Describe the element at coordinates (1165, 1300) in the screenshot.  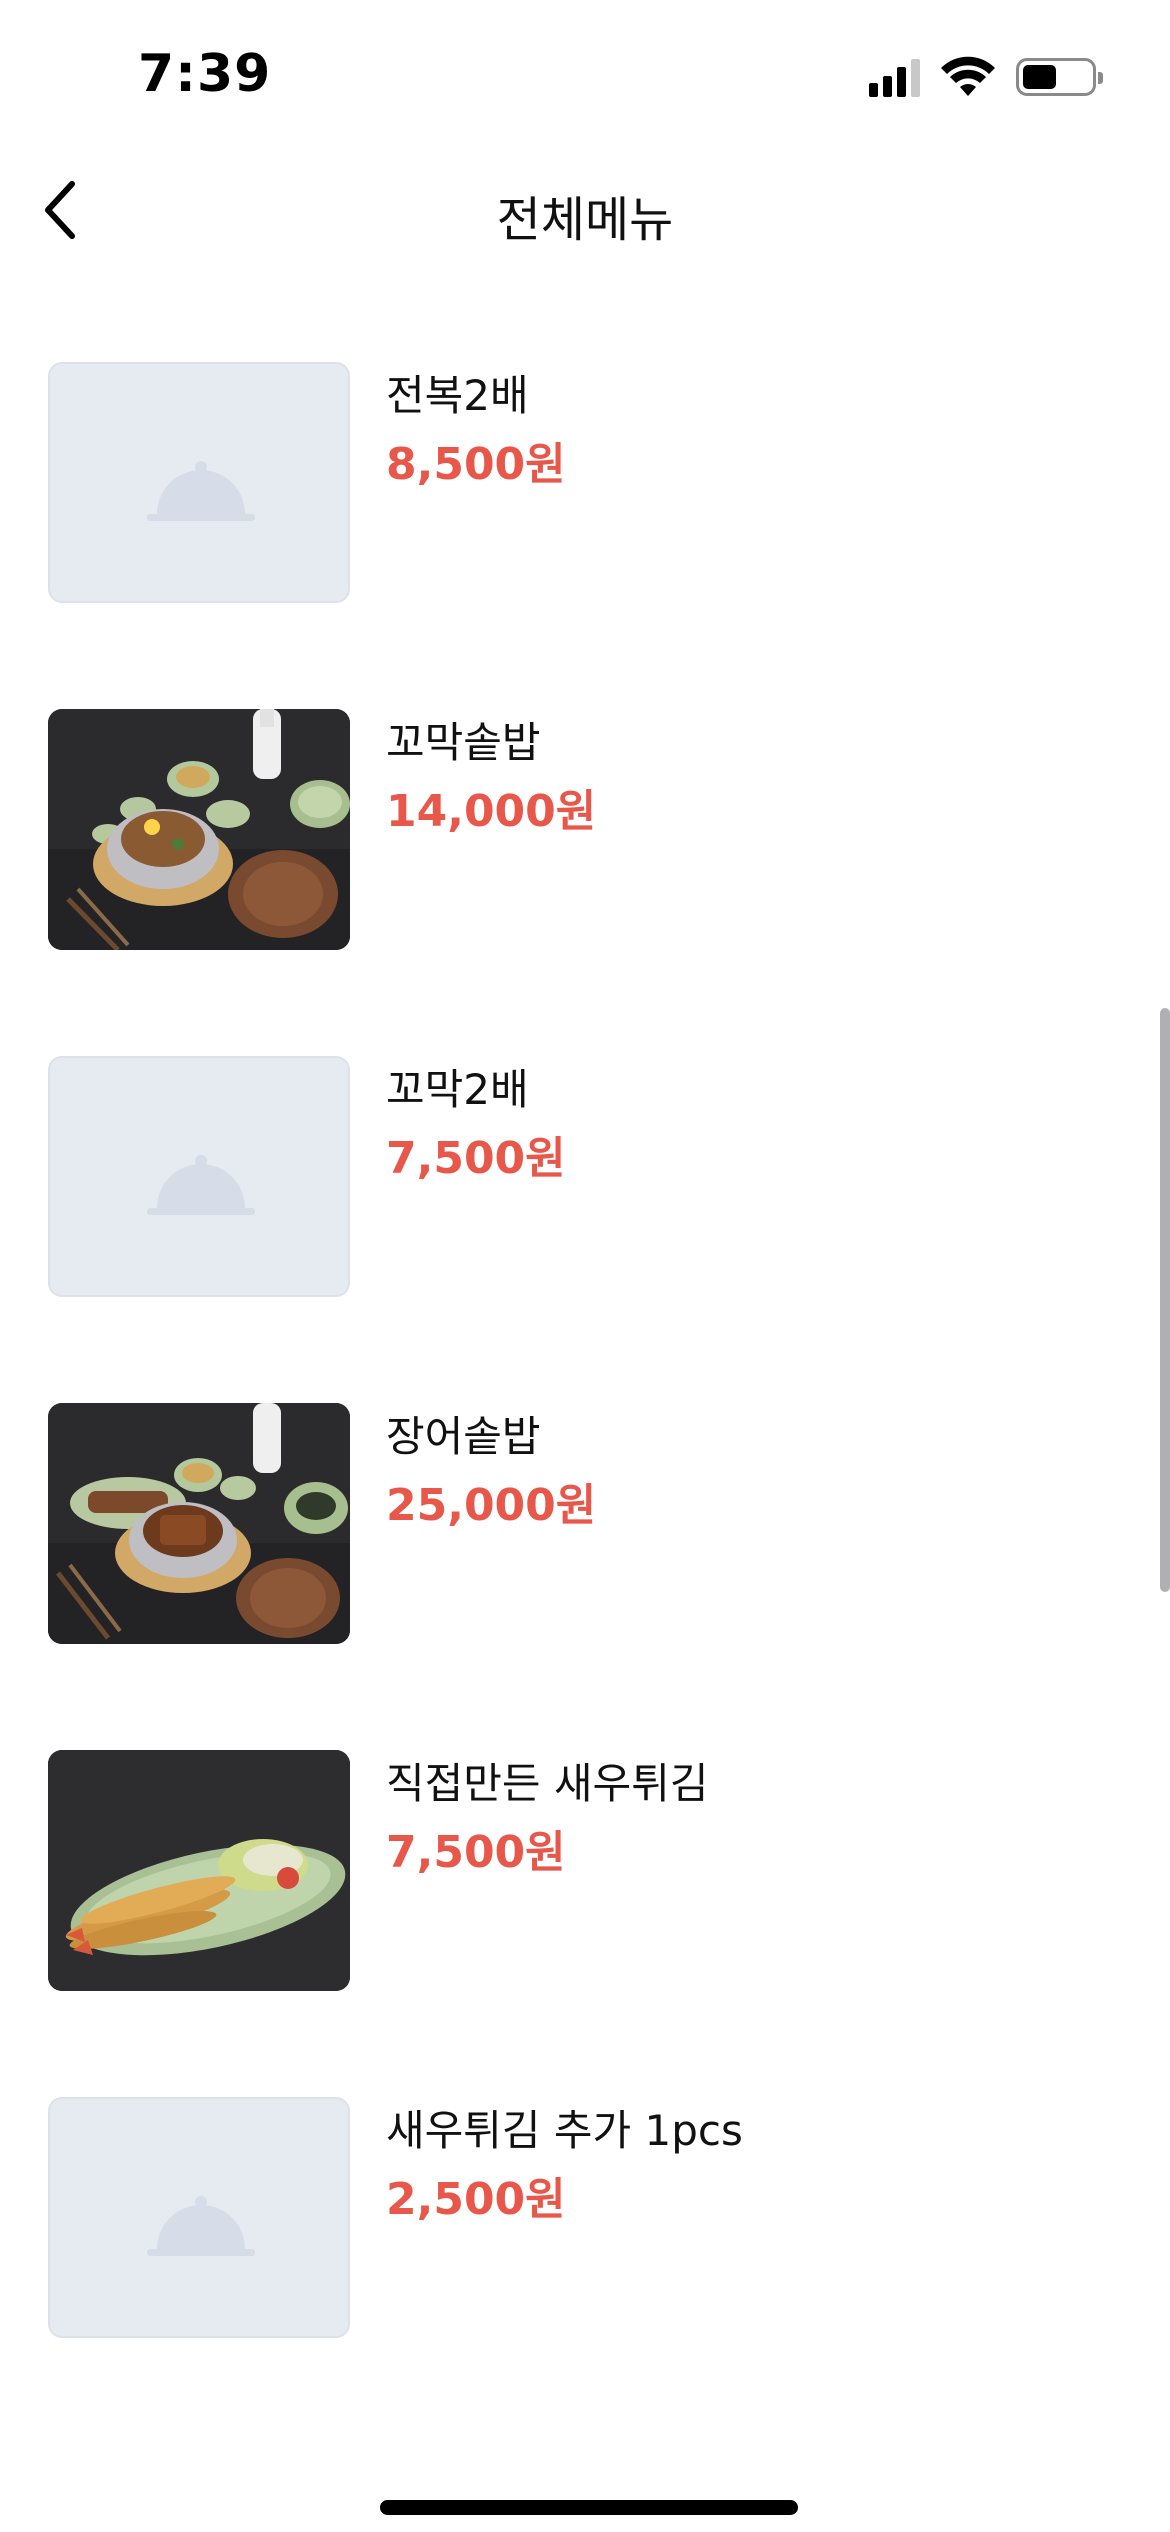
I see `scrollbar` at that location.